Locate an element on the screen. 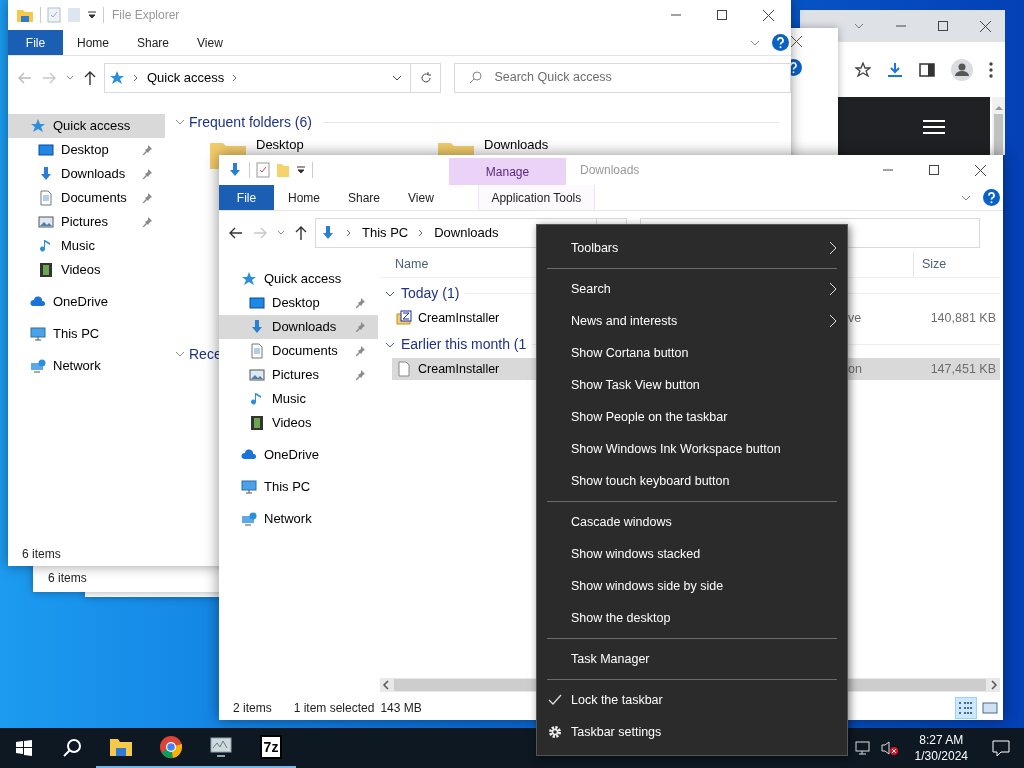 The width and height of the screenshot is (1024, 768). refresh-icon is located at coordinates (425, 77).